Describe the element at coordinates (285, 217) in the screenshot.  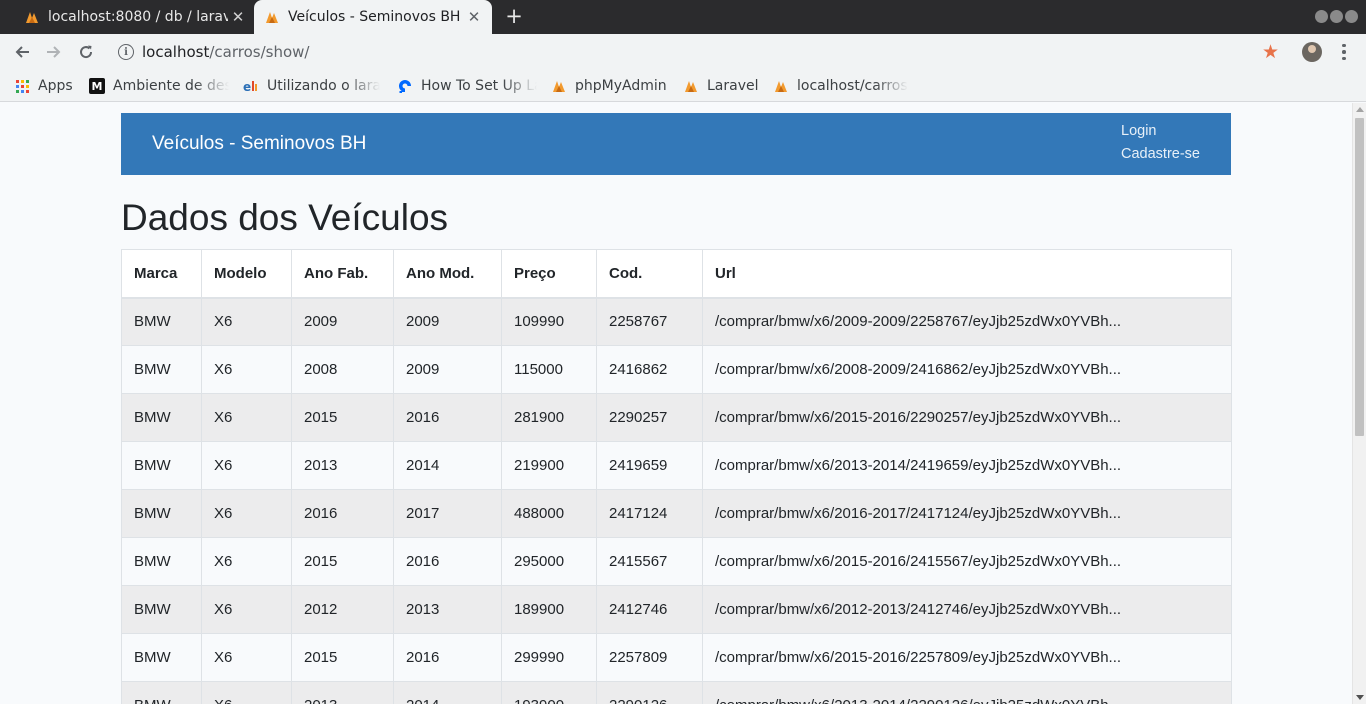
I see `page-title: Dados dos Veículos` at that location.